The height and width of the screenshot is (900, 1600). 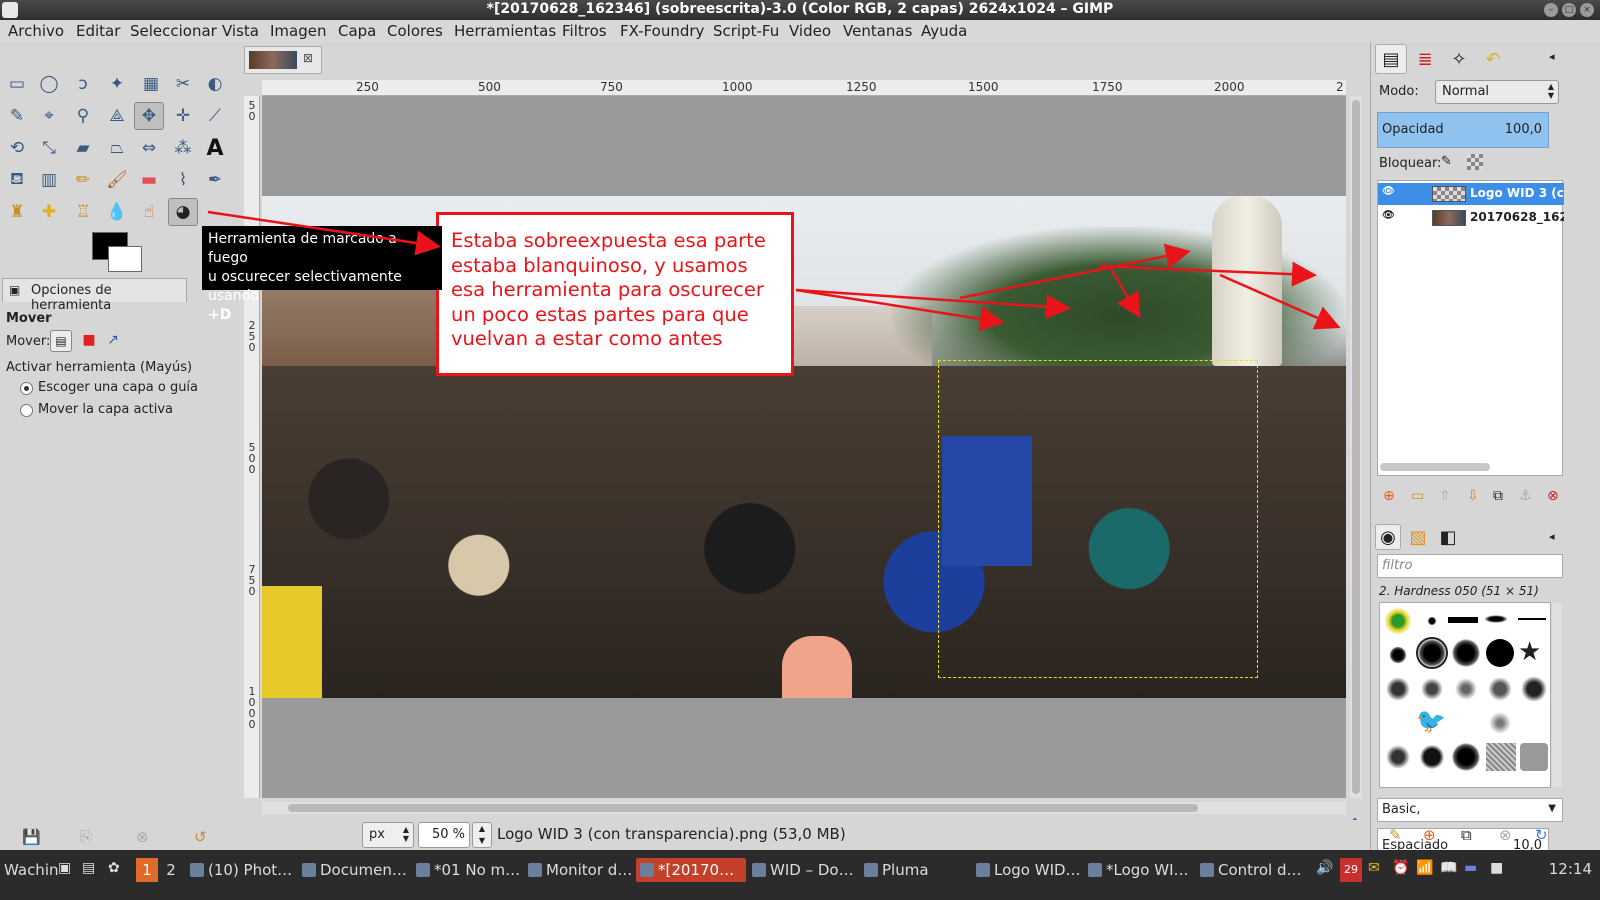 What do you see at coordinates (183, 84) in the screenshot?
I see `scissors-icon: ✂` at bounding box center [183, 84].